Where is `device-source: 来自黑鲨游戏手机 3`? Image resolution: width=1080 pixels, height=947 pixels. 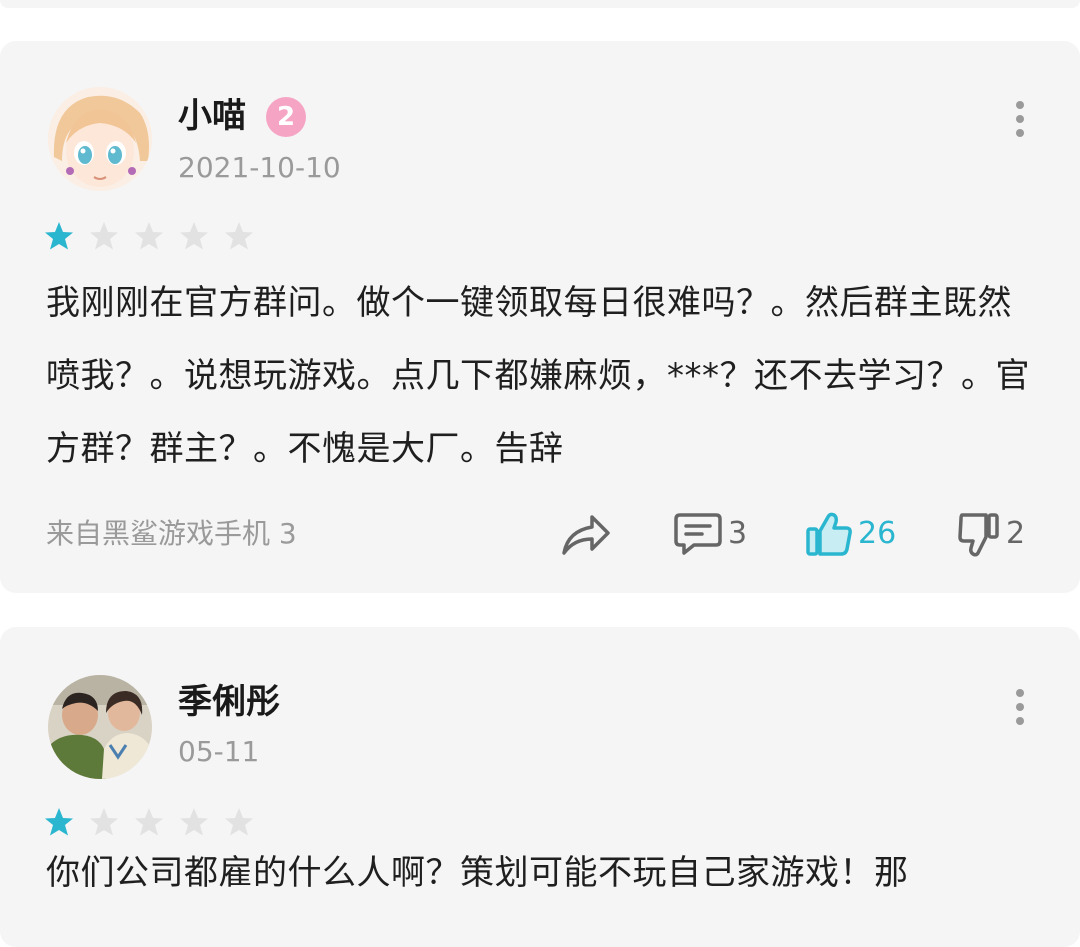 device-source: 来自黑鲨游戏手机 3 is located at coordinates (171, 533).